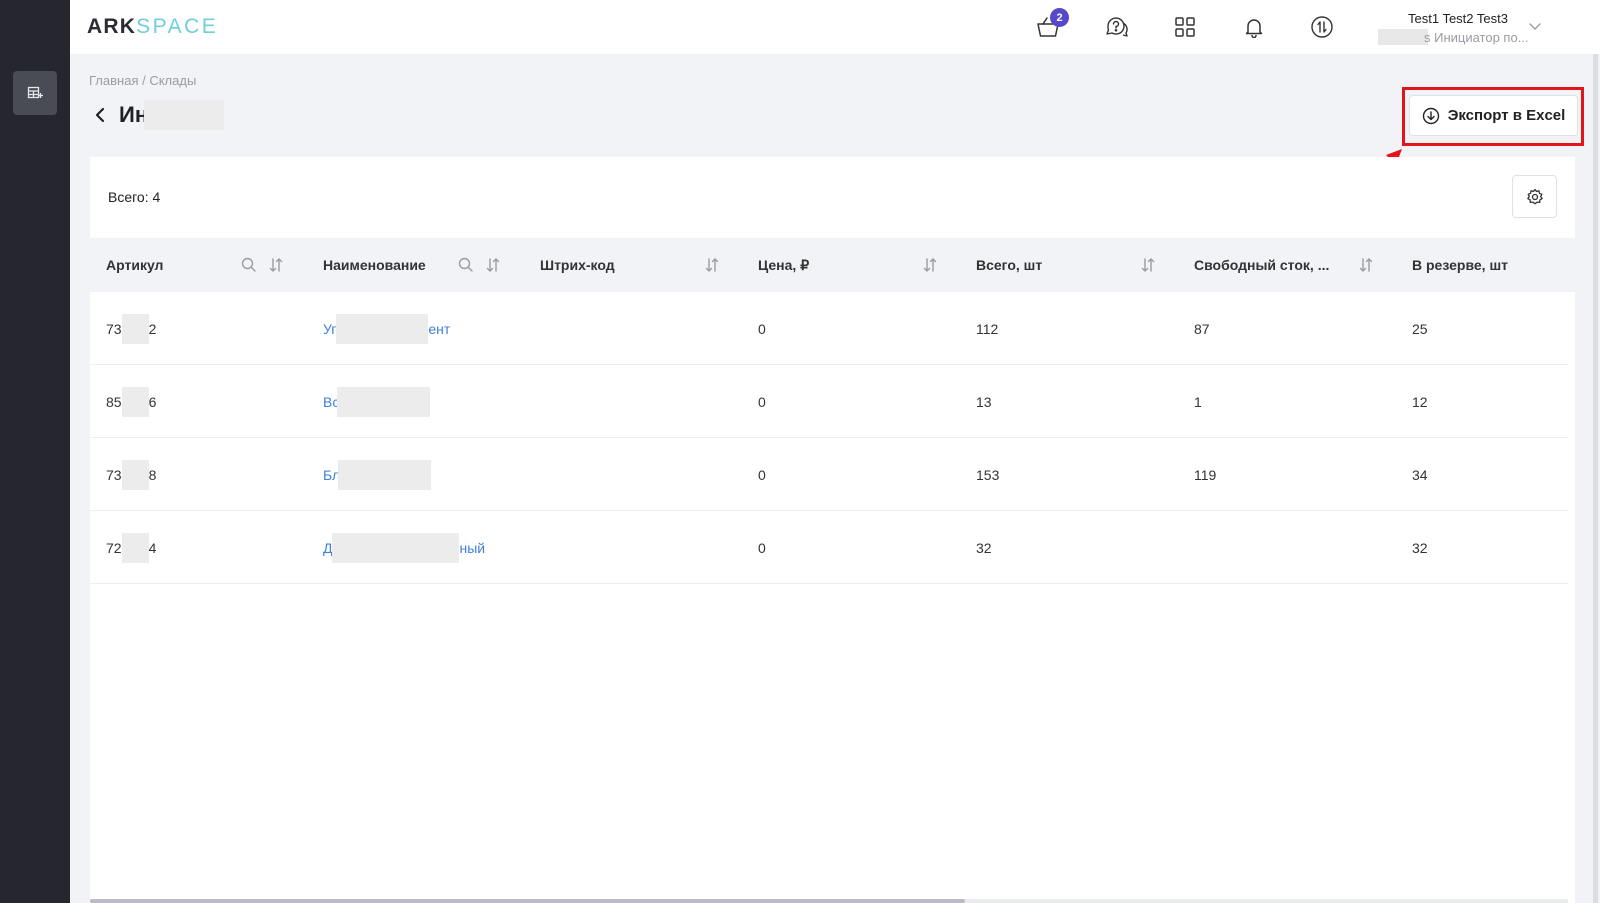 This screenshot has width=1600, height=903. I want to click on scrollbar-thumb, so click(527, 901).